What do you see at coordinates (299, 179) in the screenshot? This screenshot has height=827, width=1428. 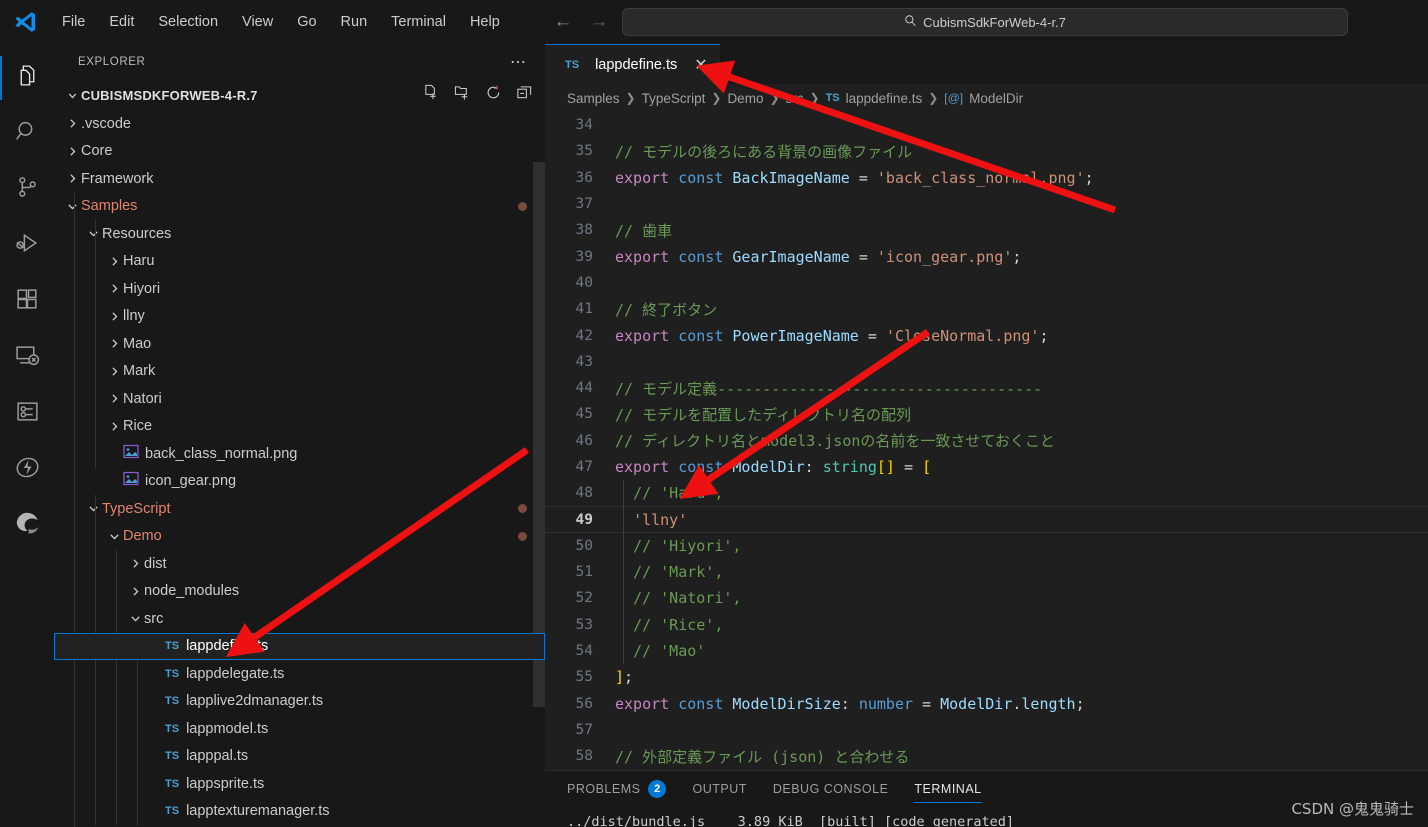 I see `tree-item-framework: Framework` at bounding box center [299, 179].